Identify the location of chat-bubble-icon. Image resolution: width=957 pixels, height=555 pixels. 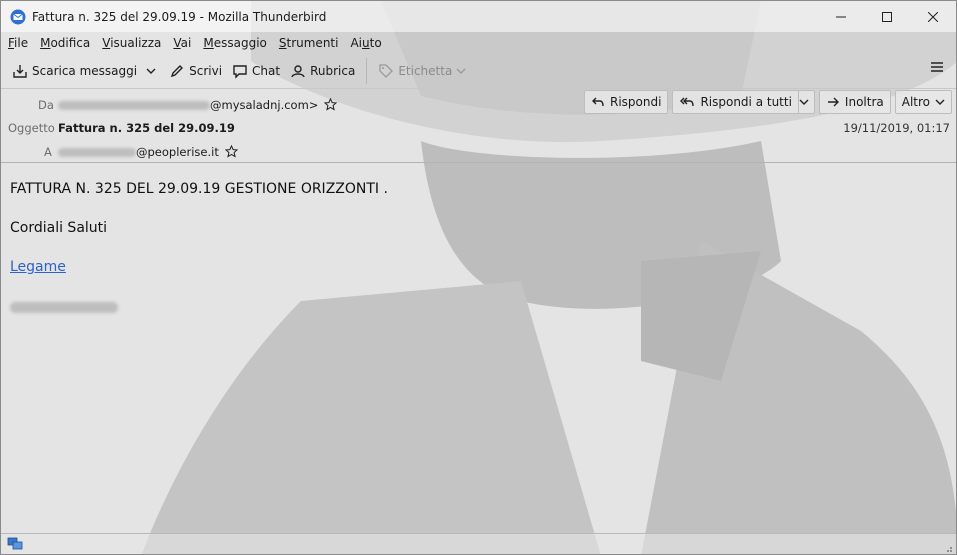
(240, 72).